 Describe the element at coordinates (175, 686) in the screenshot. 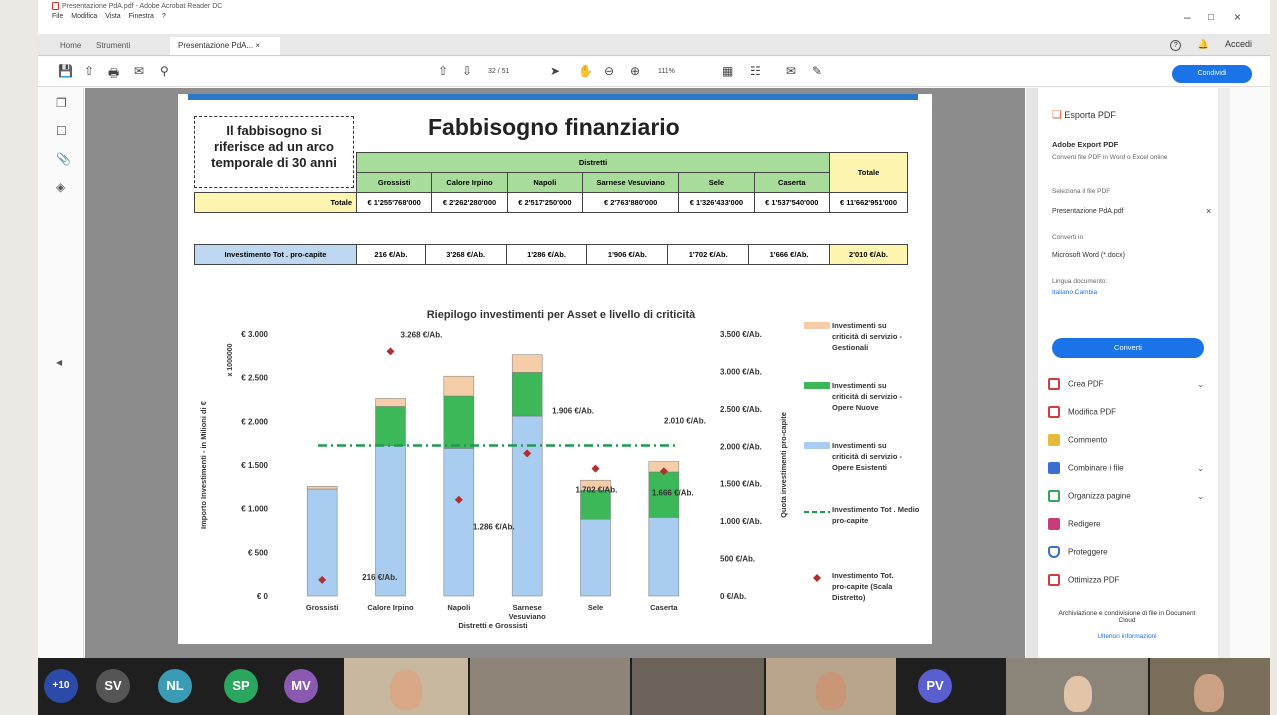

I see `participant-avatar-nl: NL` at that location.